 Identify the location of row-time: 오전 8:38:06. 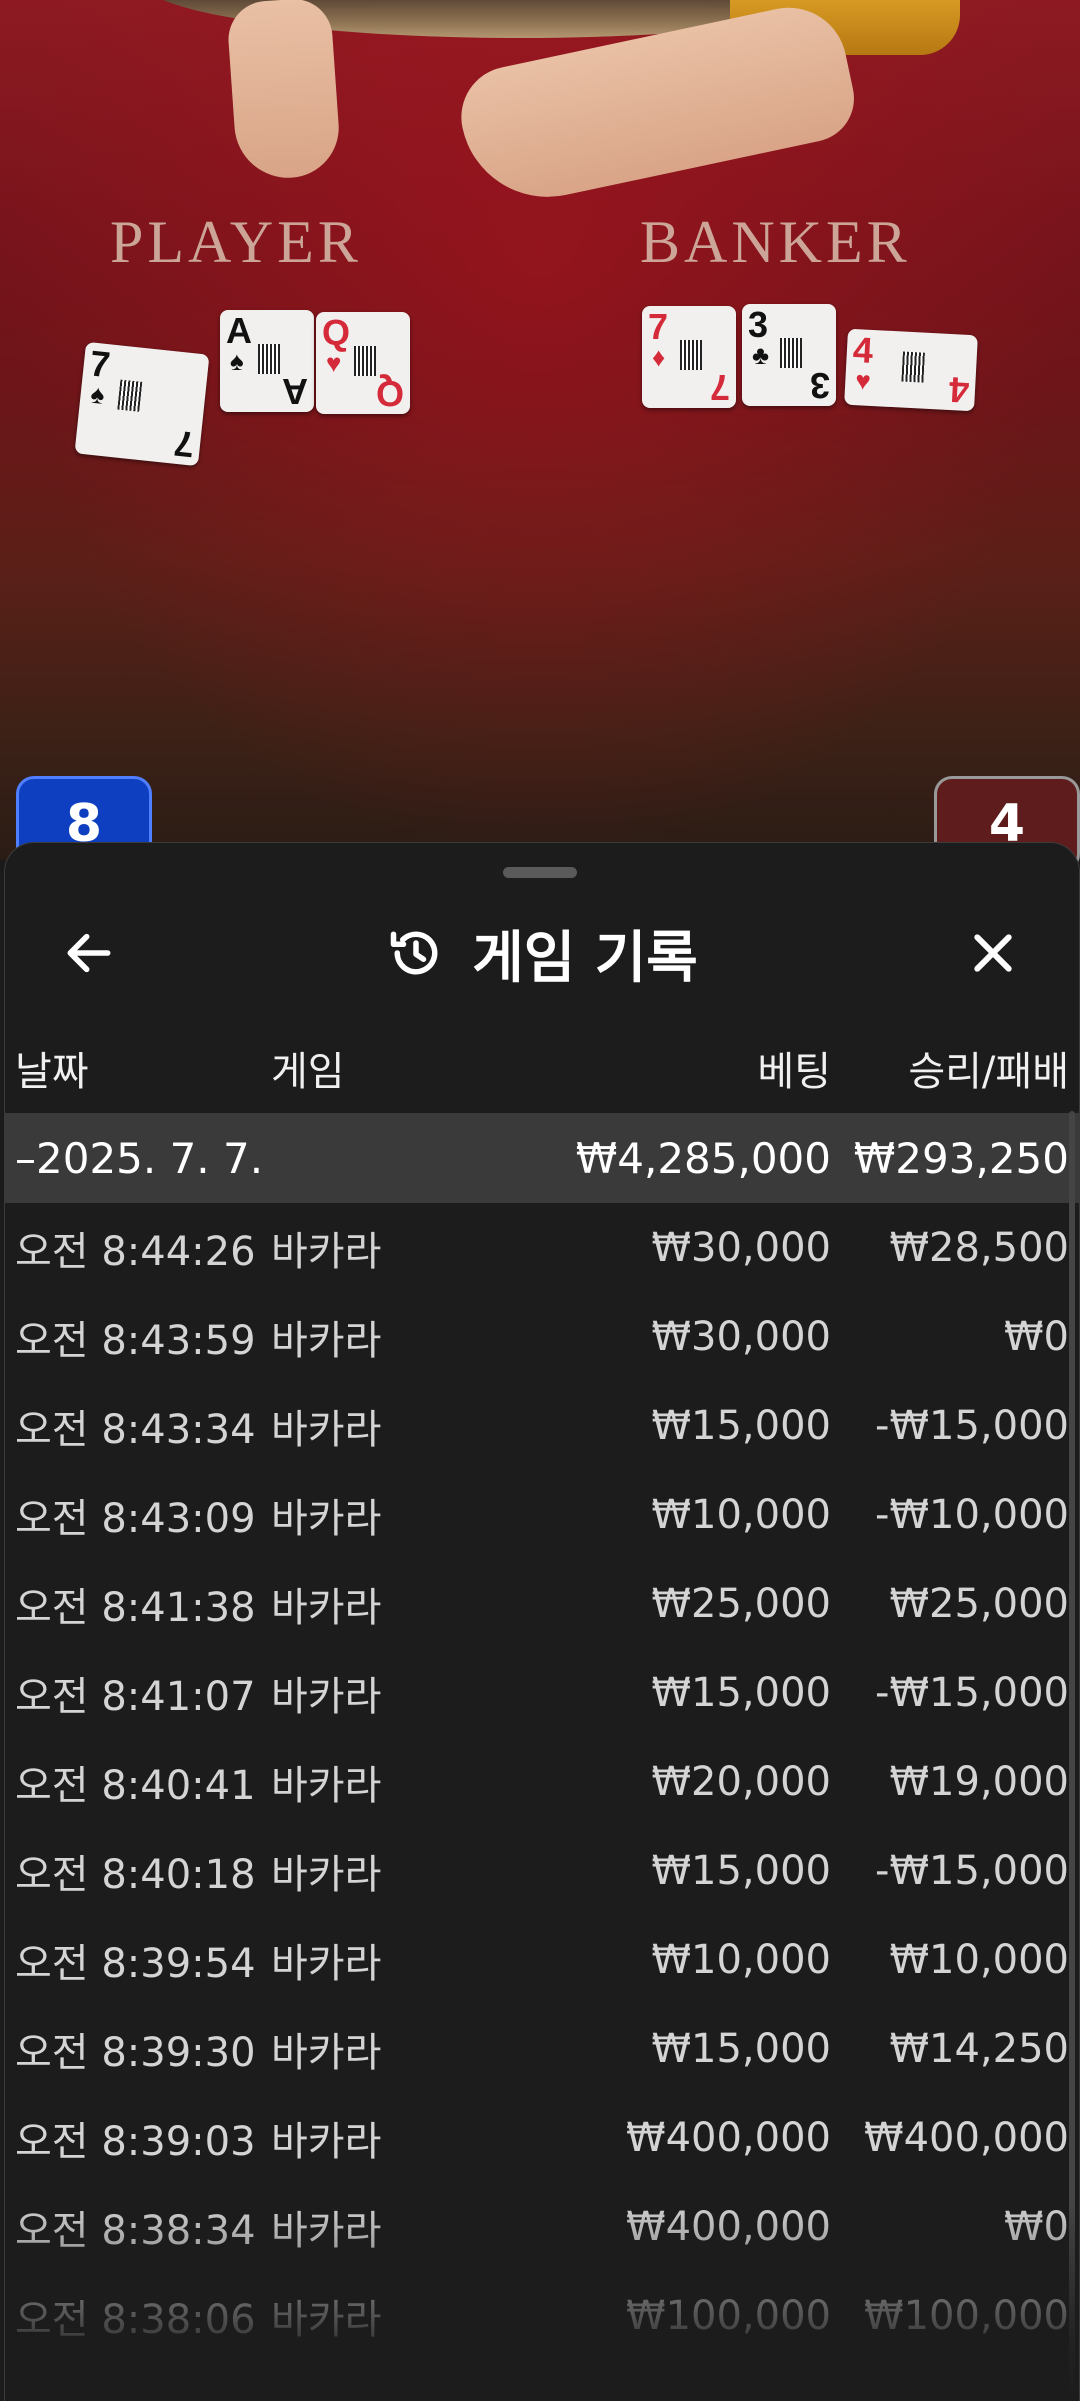
(135, 2320).